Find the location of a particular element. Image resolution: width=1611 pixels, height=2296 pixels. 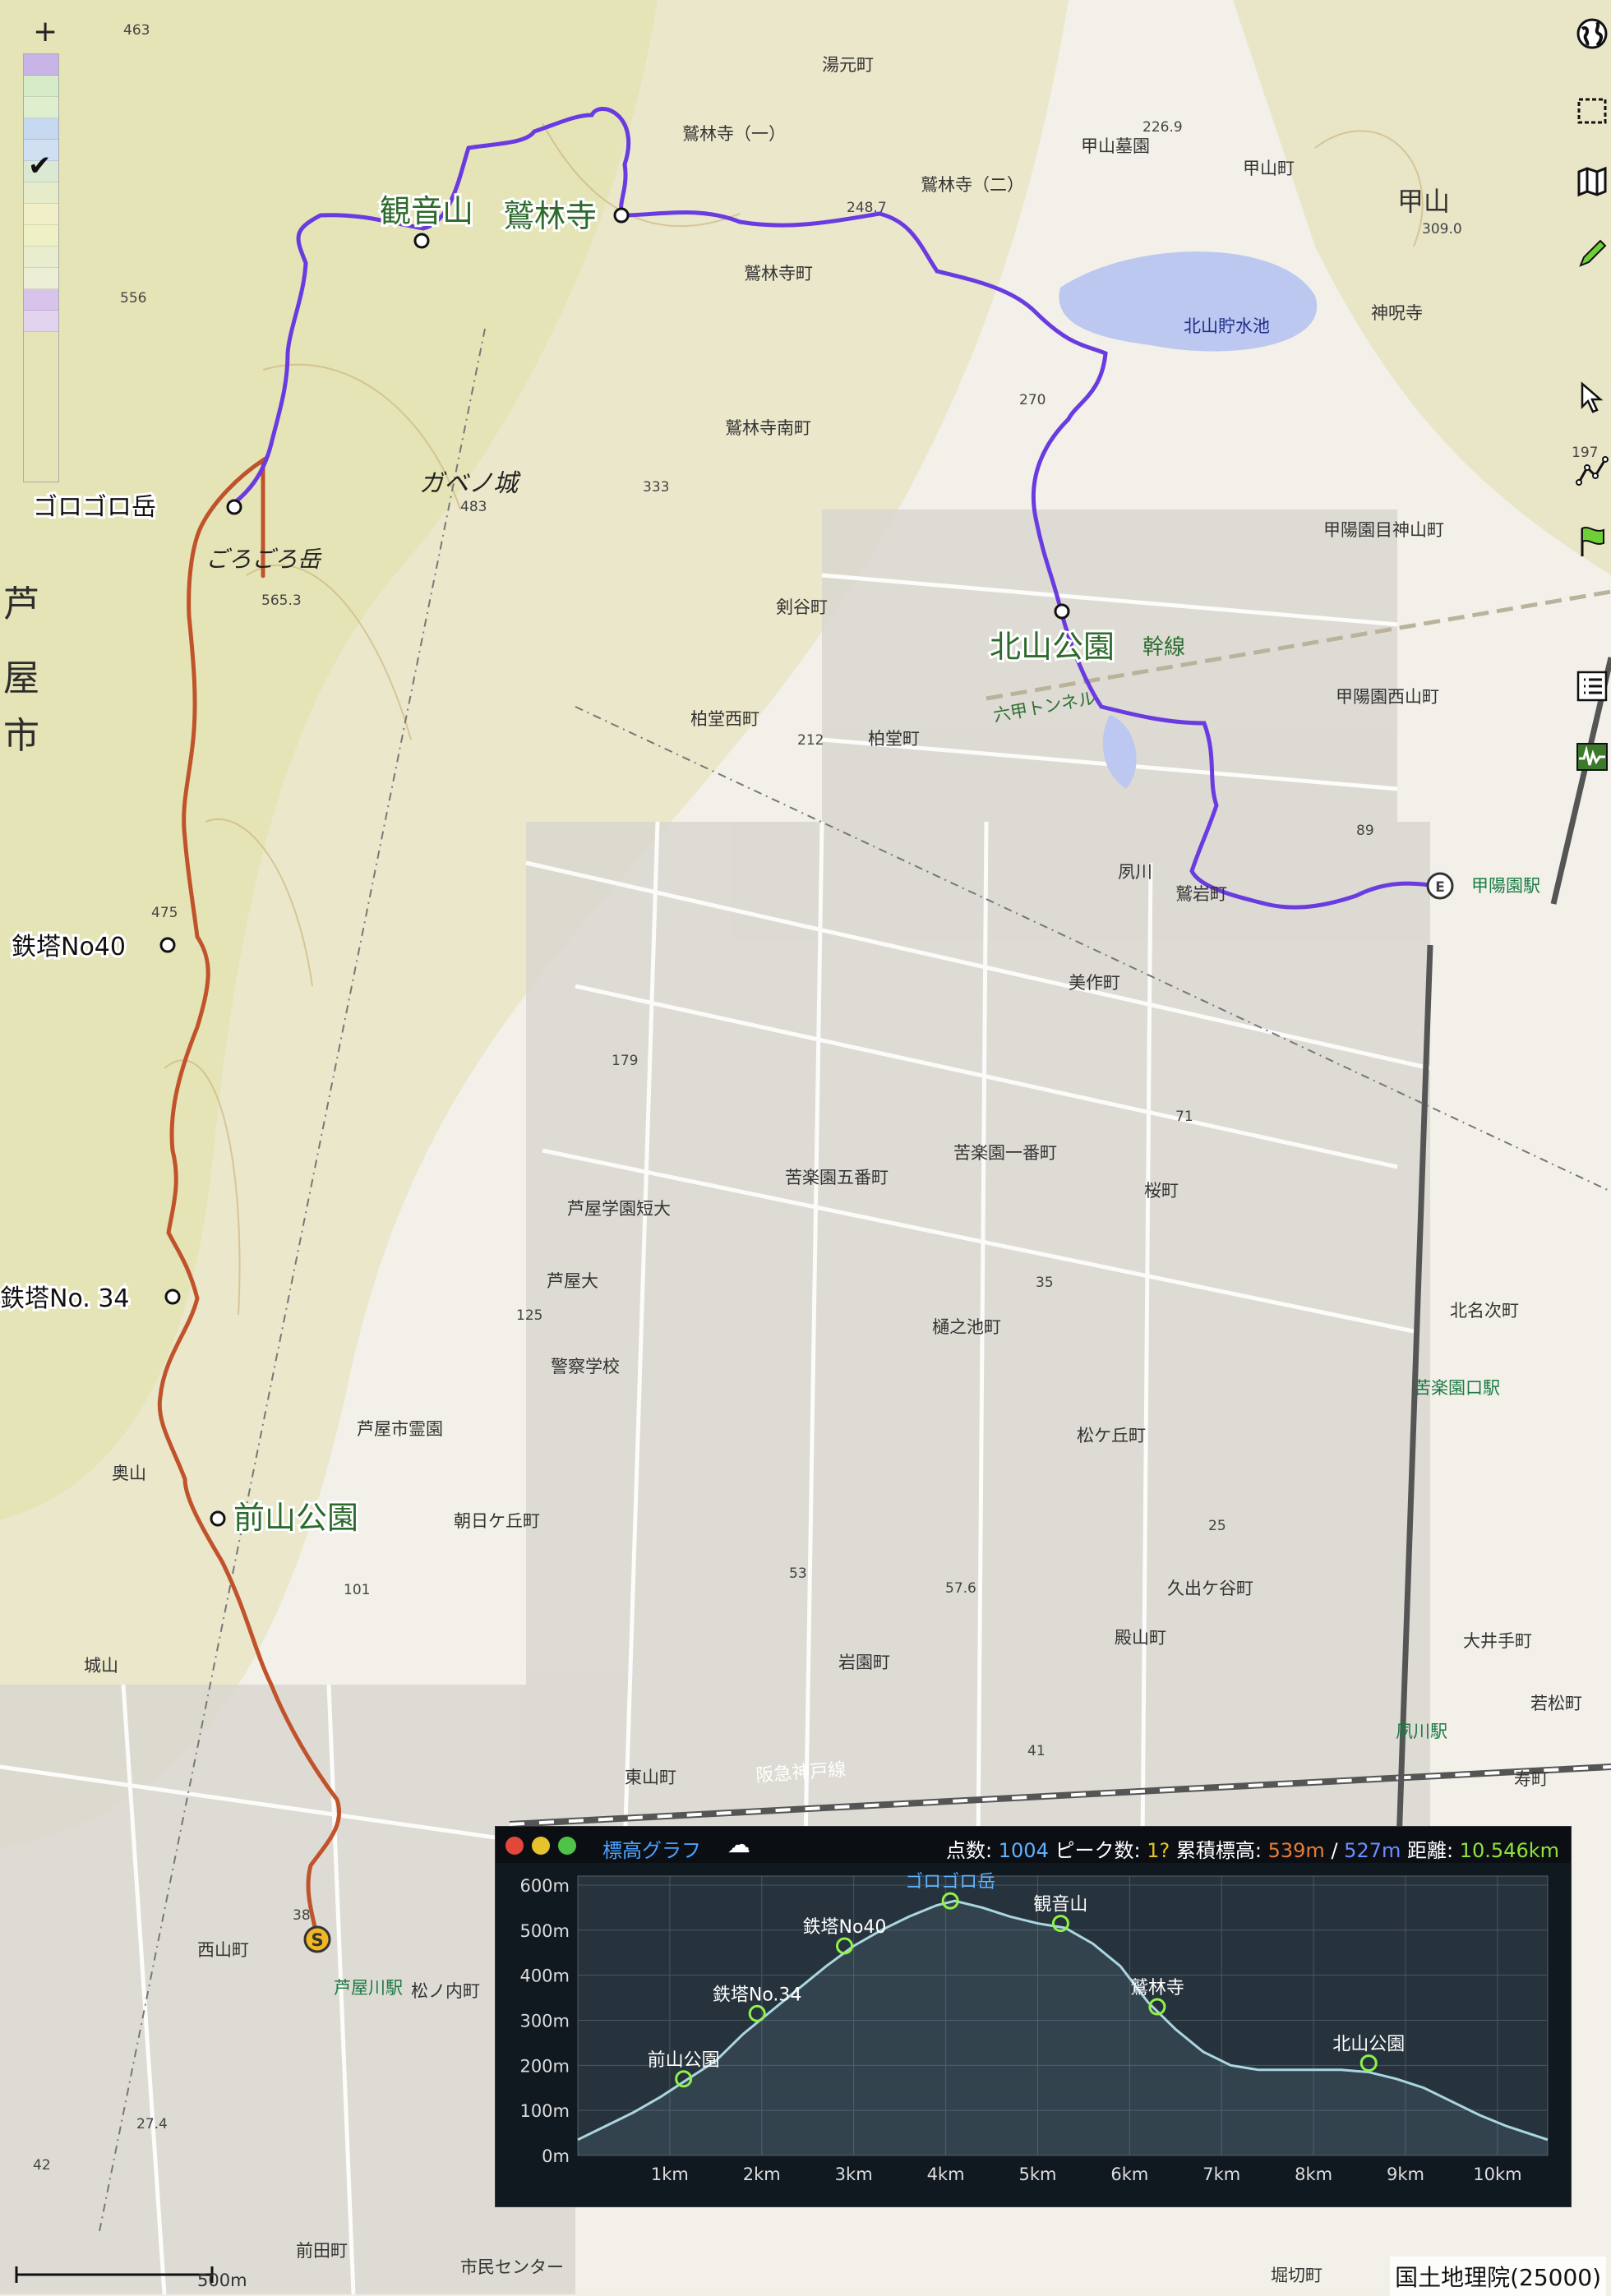

spot-height: 565.3 is located at coordinates (282, 600).